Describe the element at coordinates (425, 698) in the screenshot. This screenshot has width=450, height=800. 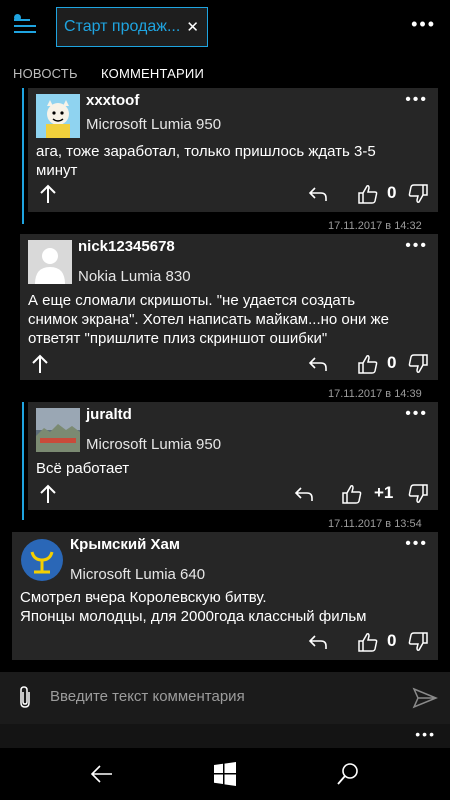
I see `send-icon` at that location.